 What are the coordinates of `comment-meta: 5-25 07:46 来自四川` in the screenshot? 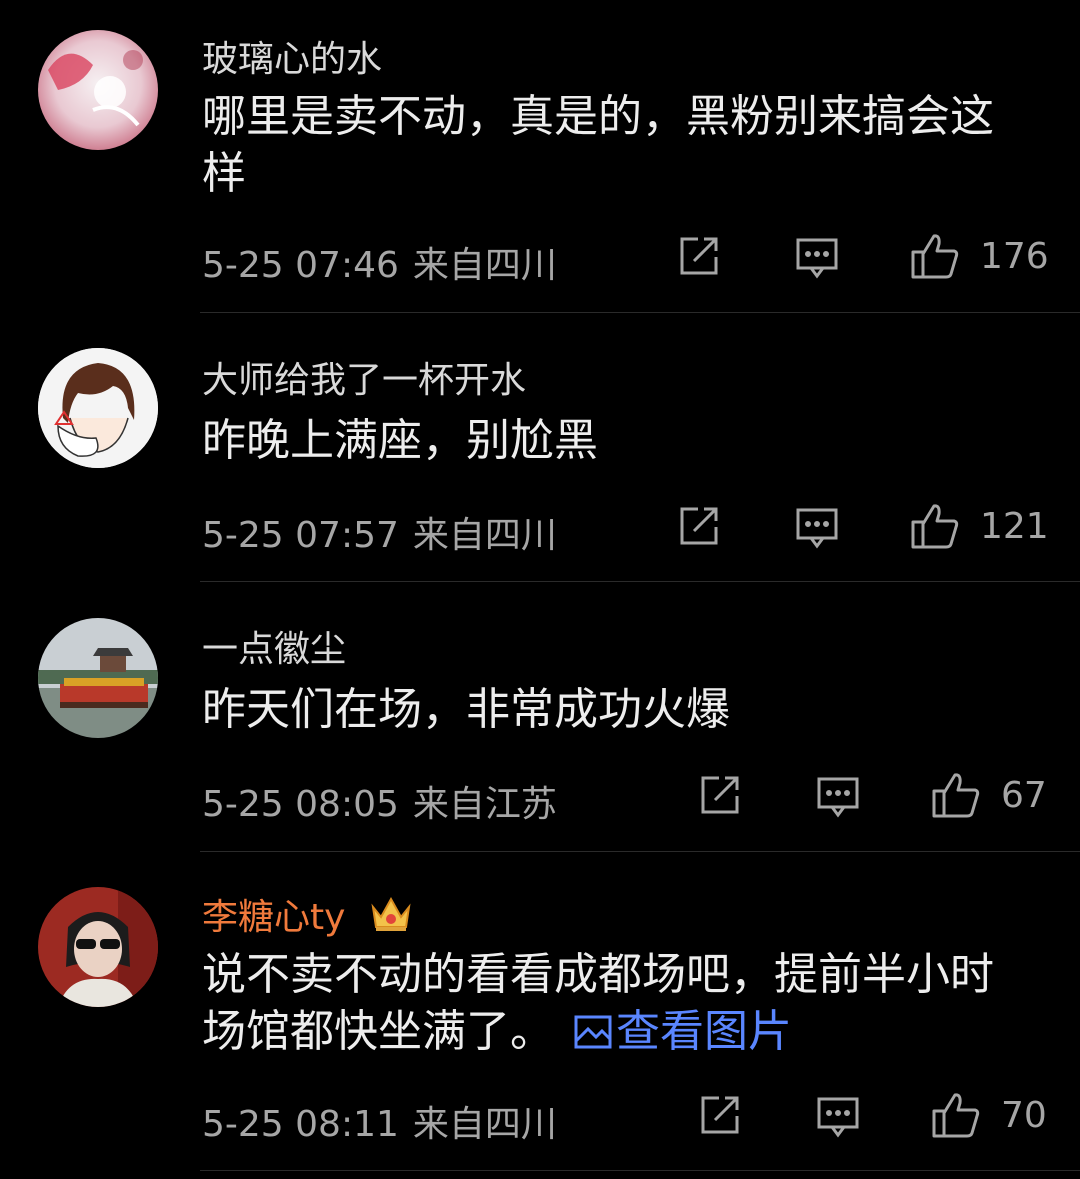 It's located at (379, 262).